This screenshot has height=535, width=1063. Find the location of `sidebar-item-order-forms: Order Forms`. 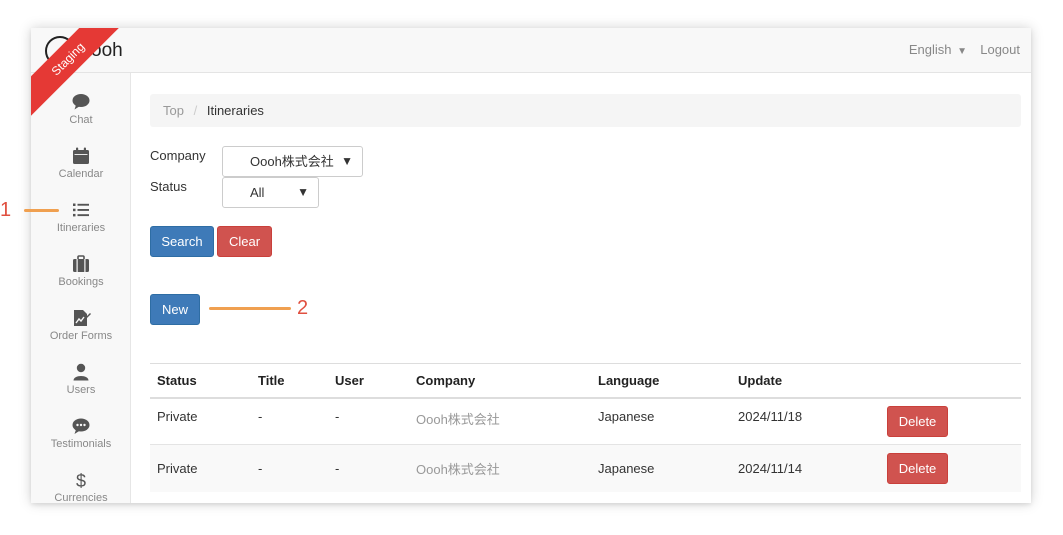

sidebar-item-order-forms: Order Forms is located at coordinates (81, 333).